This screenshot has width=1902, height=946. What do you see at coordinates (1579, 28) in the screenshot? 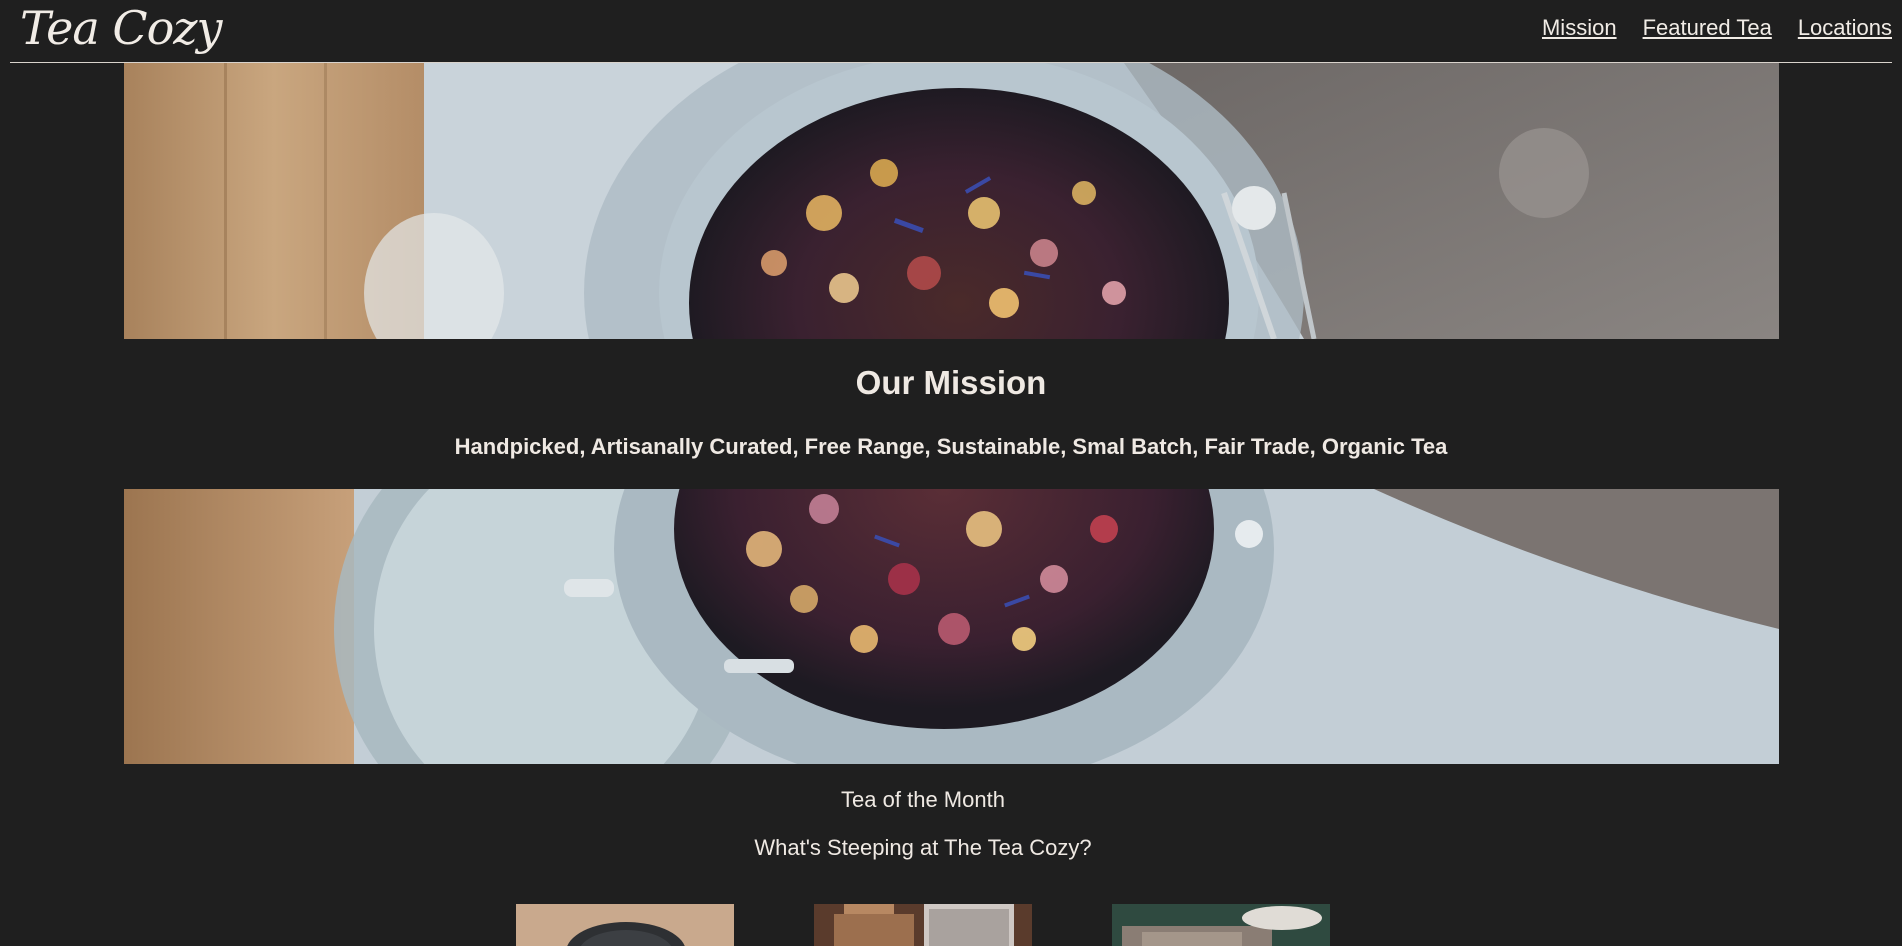
I see `nav-link-mission: Mission` at bounding box center [1579, 28].